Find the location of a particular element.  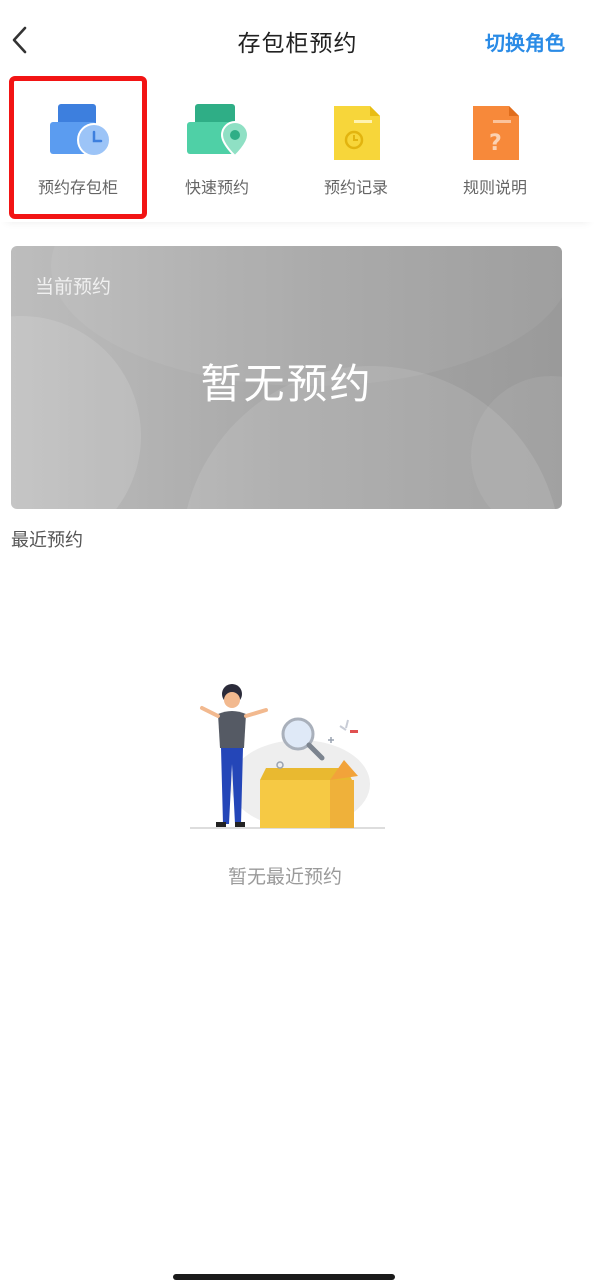

highlight-box is located at coordinates (78, 147).